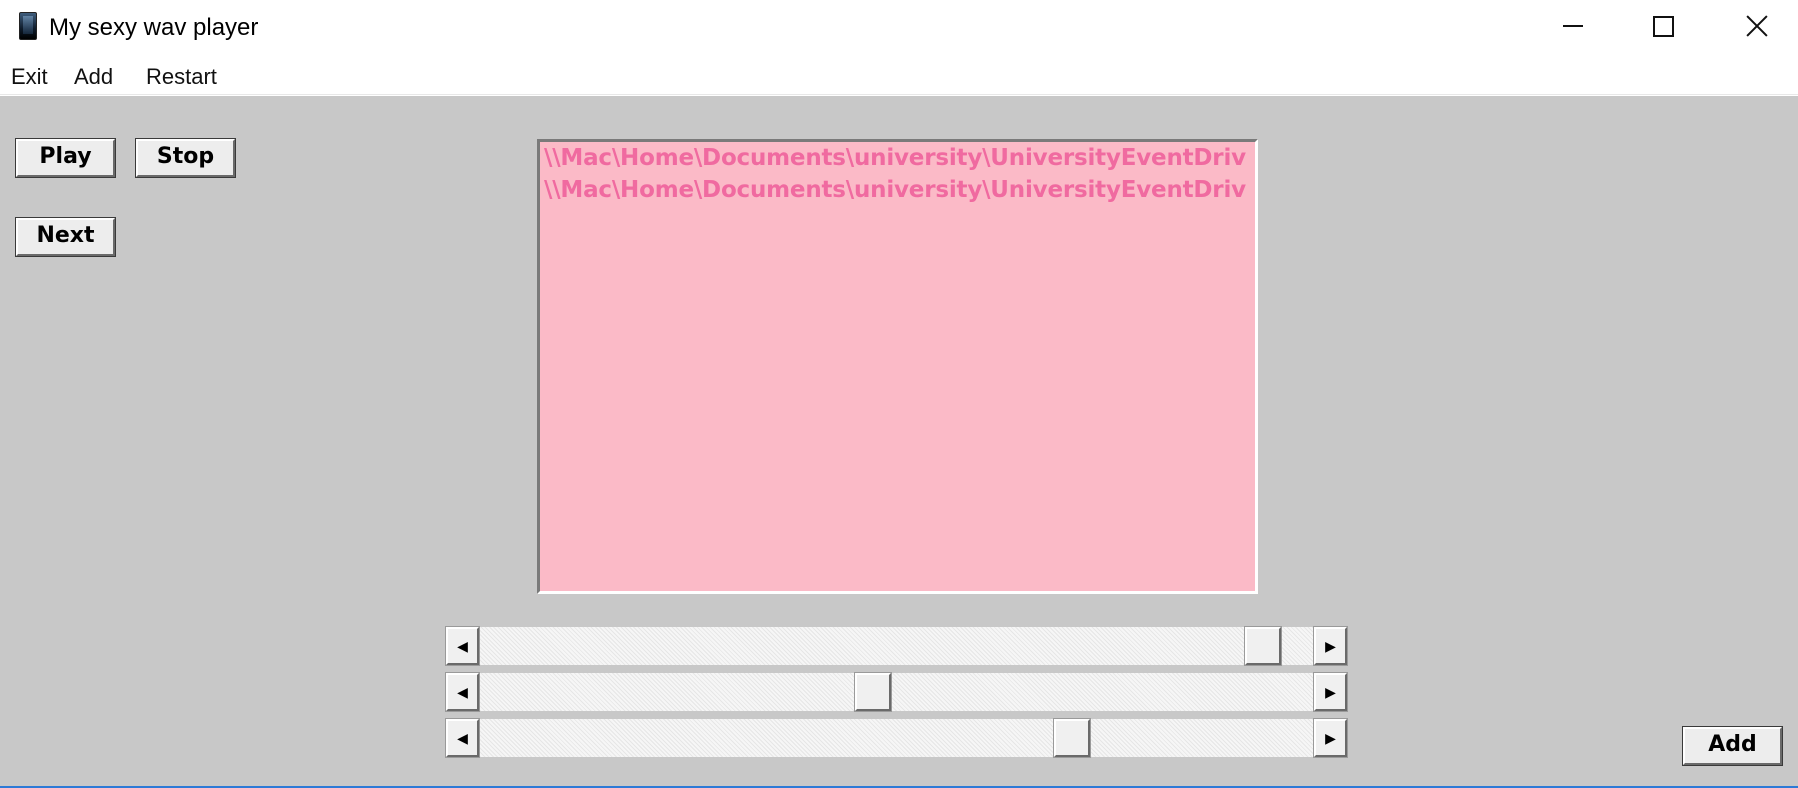 The width and height of the screenshot is (1798, 788). Describe the element at coordinates (1330, 692) in the screenshot. I see `volume-slider-right-arrow-icon: ▶` at that location.